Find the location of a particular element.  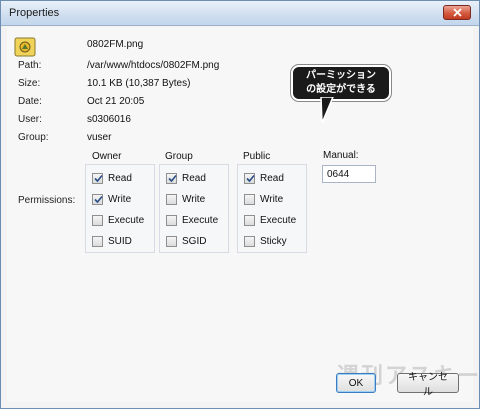

ok-button: OK is located at coordinates (356, 383).